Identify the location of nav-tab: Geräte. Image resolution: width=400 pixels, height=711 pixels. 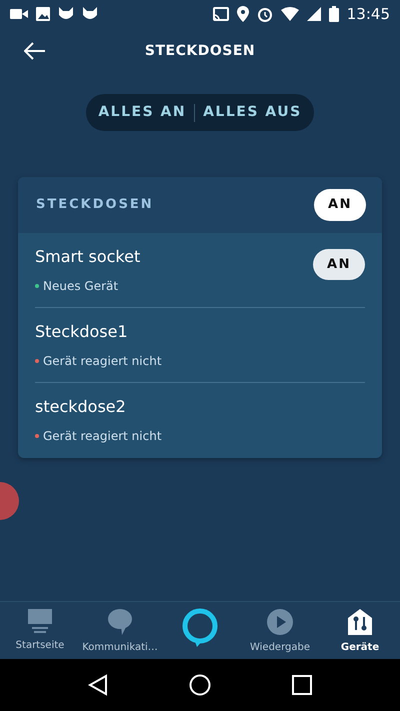
(360, 630).